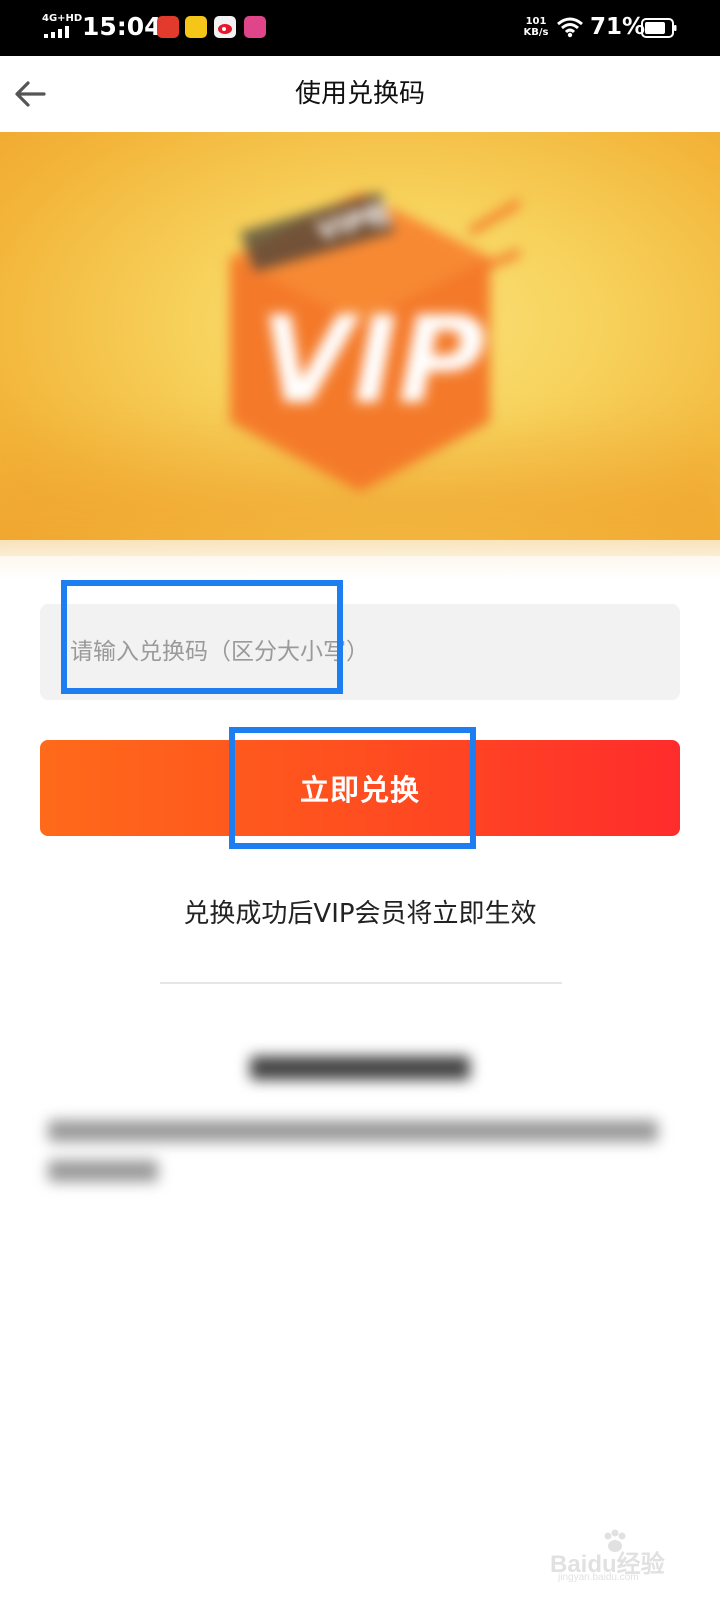  Describe the element at coordinates (361, 983) in the screenshot. I see `divider` at that location.